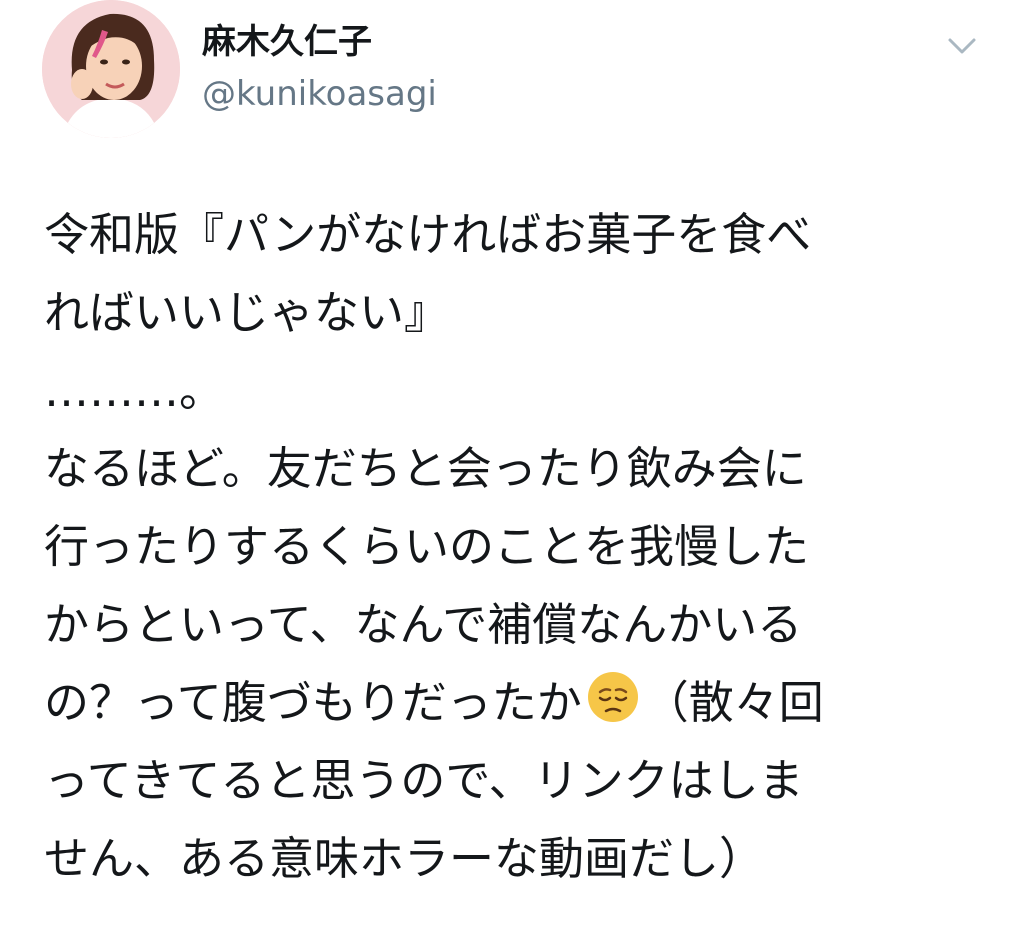 This screenshot has width=1024, height=932. Describe the element at coordinates (313, 702) in the screenshot. I see `tweet-line-part: の？って腹づもりだったか` at that location.